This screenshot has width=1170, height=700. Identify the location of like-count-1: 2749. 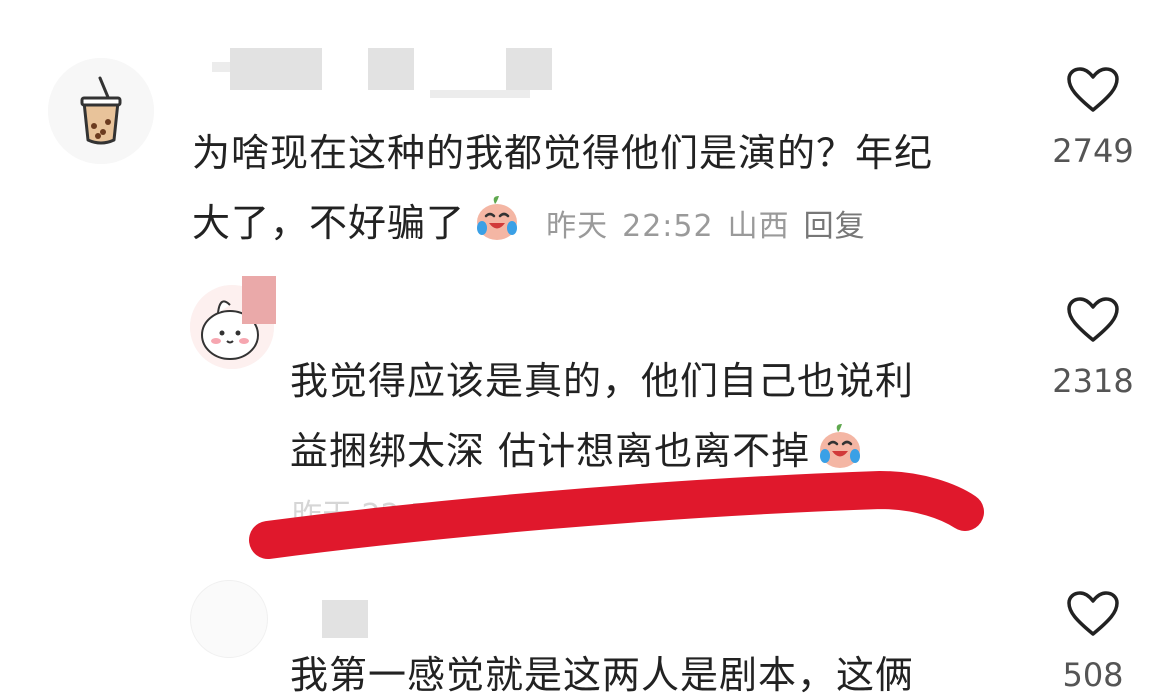
(1093, 151).